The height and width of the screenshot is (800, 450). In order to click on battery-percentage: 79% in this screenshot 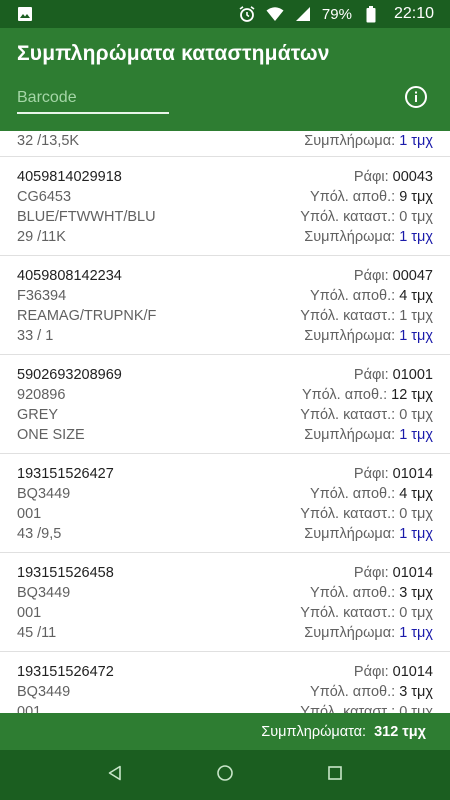, I will do `click(336, 14)`.